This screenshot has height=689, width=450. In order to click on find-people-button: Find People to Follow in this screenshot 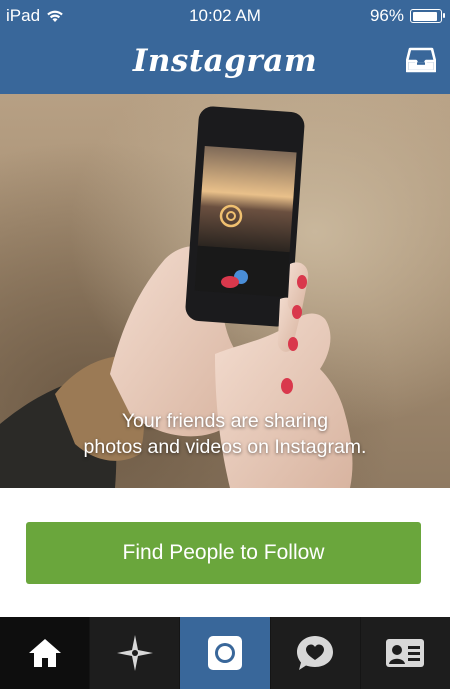, I will do `click(223, 553)`.